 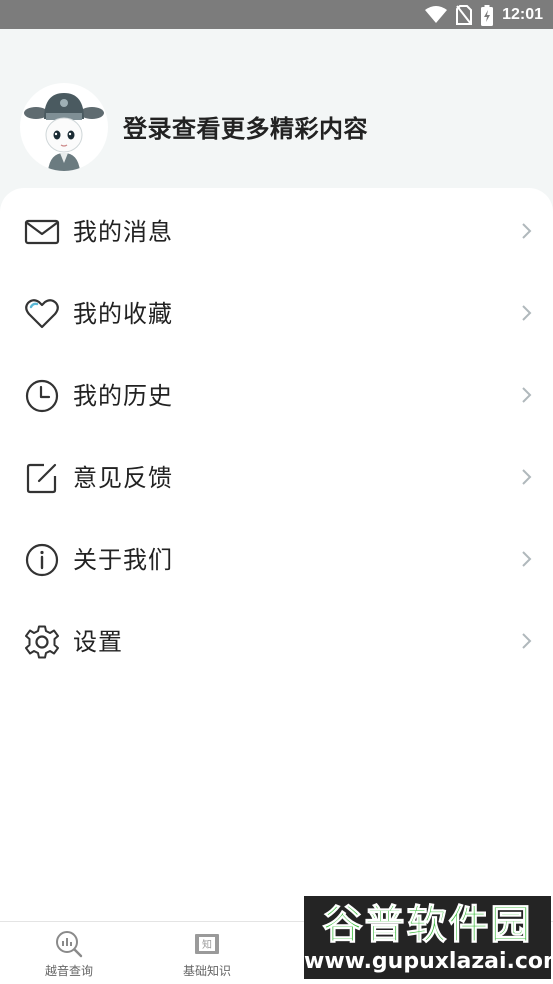 What do you see at coordinates (276, 559) in the screenshot?
I see `menu-item-about: 关于我们` at bounding box center [276, 559].